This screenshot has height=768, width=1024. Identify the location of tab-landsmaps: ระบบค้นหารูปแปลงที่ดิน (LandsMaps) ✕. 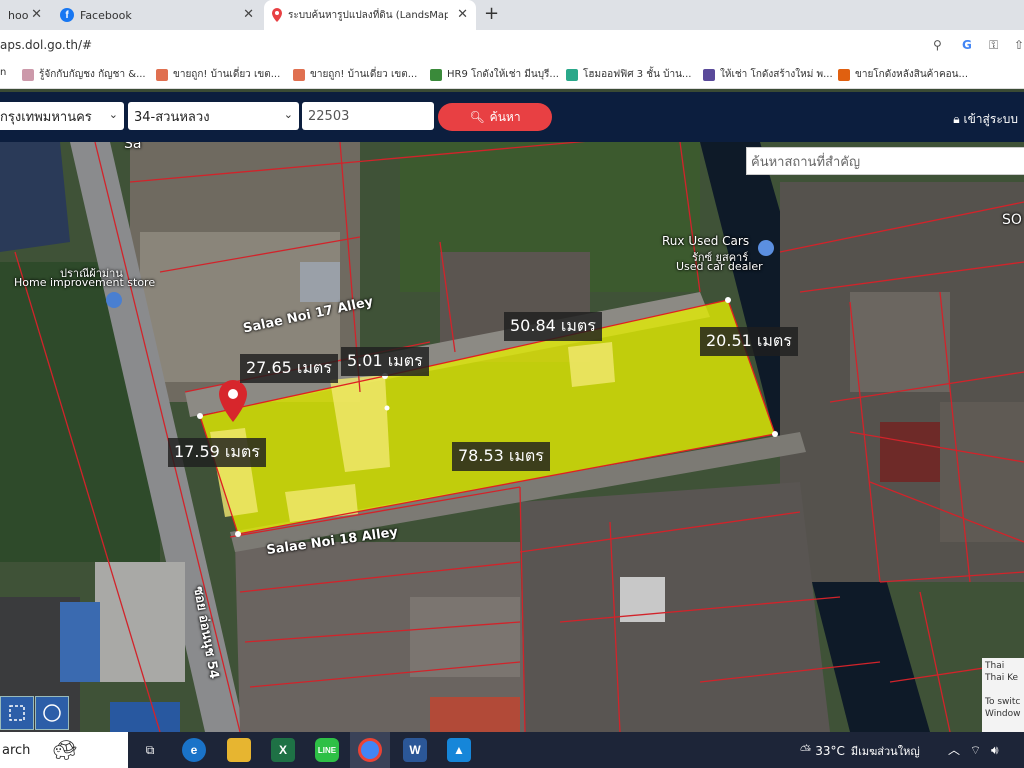
(370, 15).